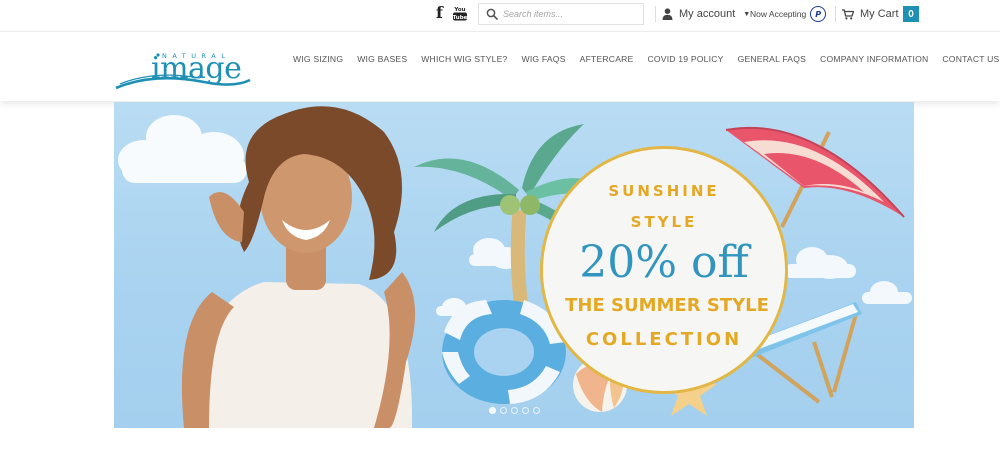  What do you see at coordinates (318, 61) in the screenshot?
I see `nav-item-wig-sizing: WIG SIZING` at bounding box center [318, 61].